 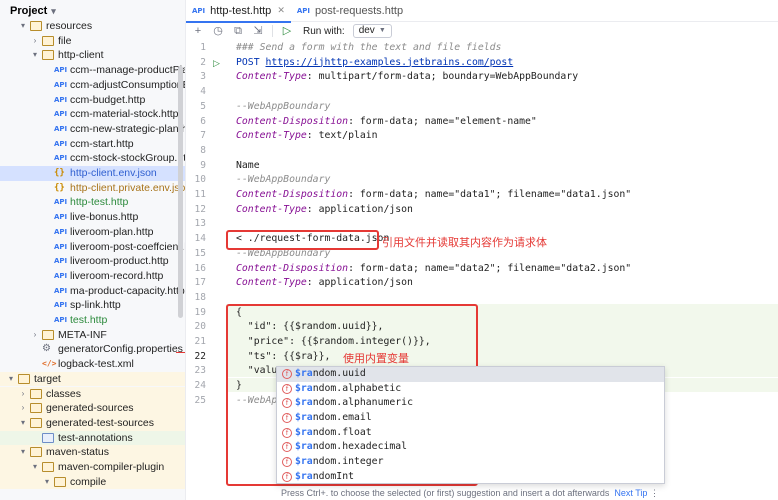 What do you see at coordinates (92, 291) in the screenshot?
I see `tree-item: API ma-product-capacity.http` at bounding box center [92, 291].